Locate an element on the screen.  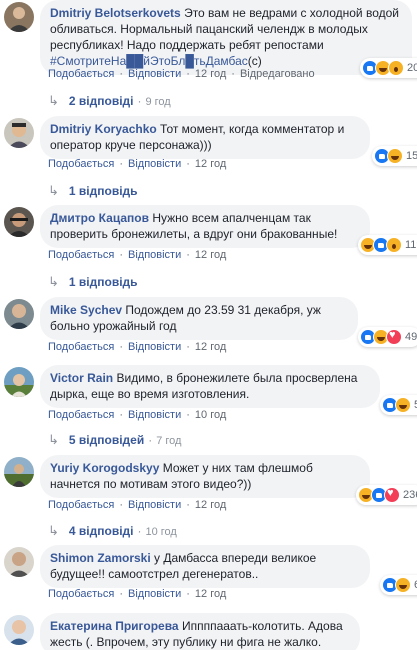
comment-author: Yuriy Korogodskyy is located at coordinates (104, 468).